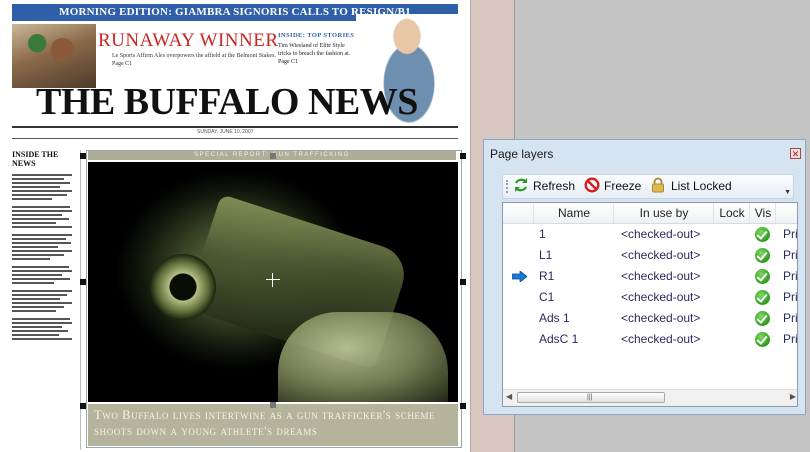  I want to click on panel-title: Page layers, so click(522, 154).